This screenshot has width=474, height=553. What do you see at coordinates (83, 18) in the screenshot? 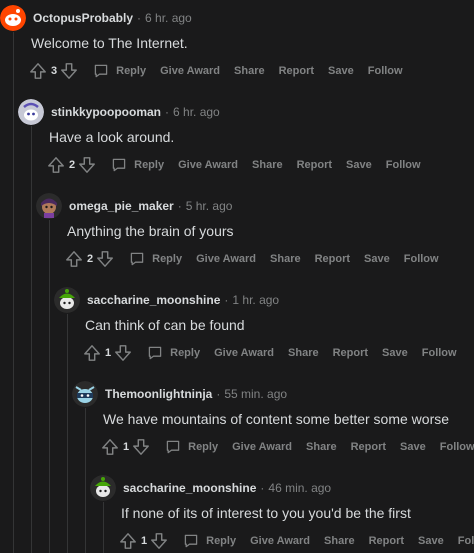
I see `username: OctopusProbably` at bounding box center [83, 18].